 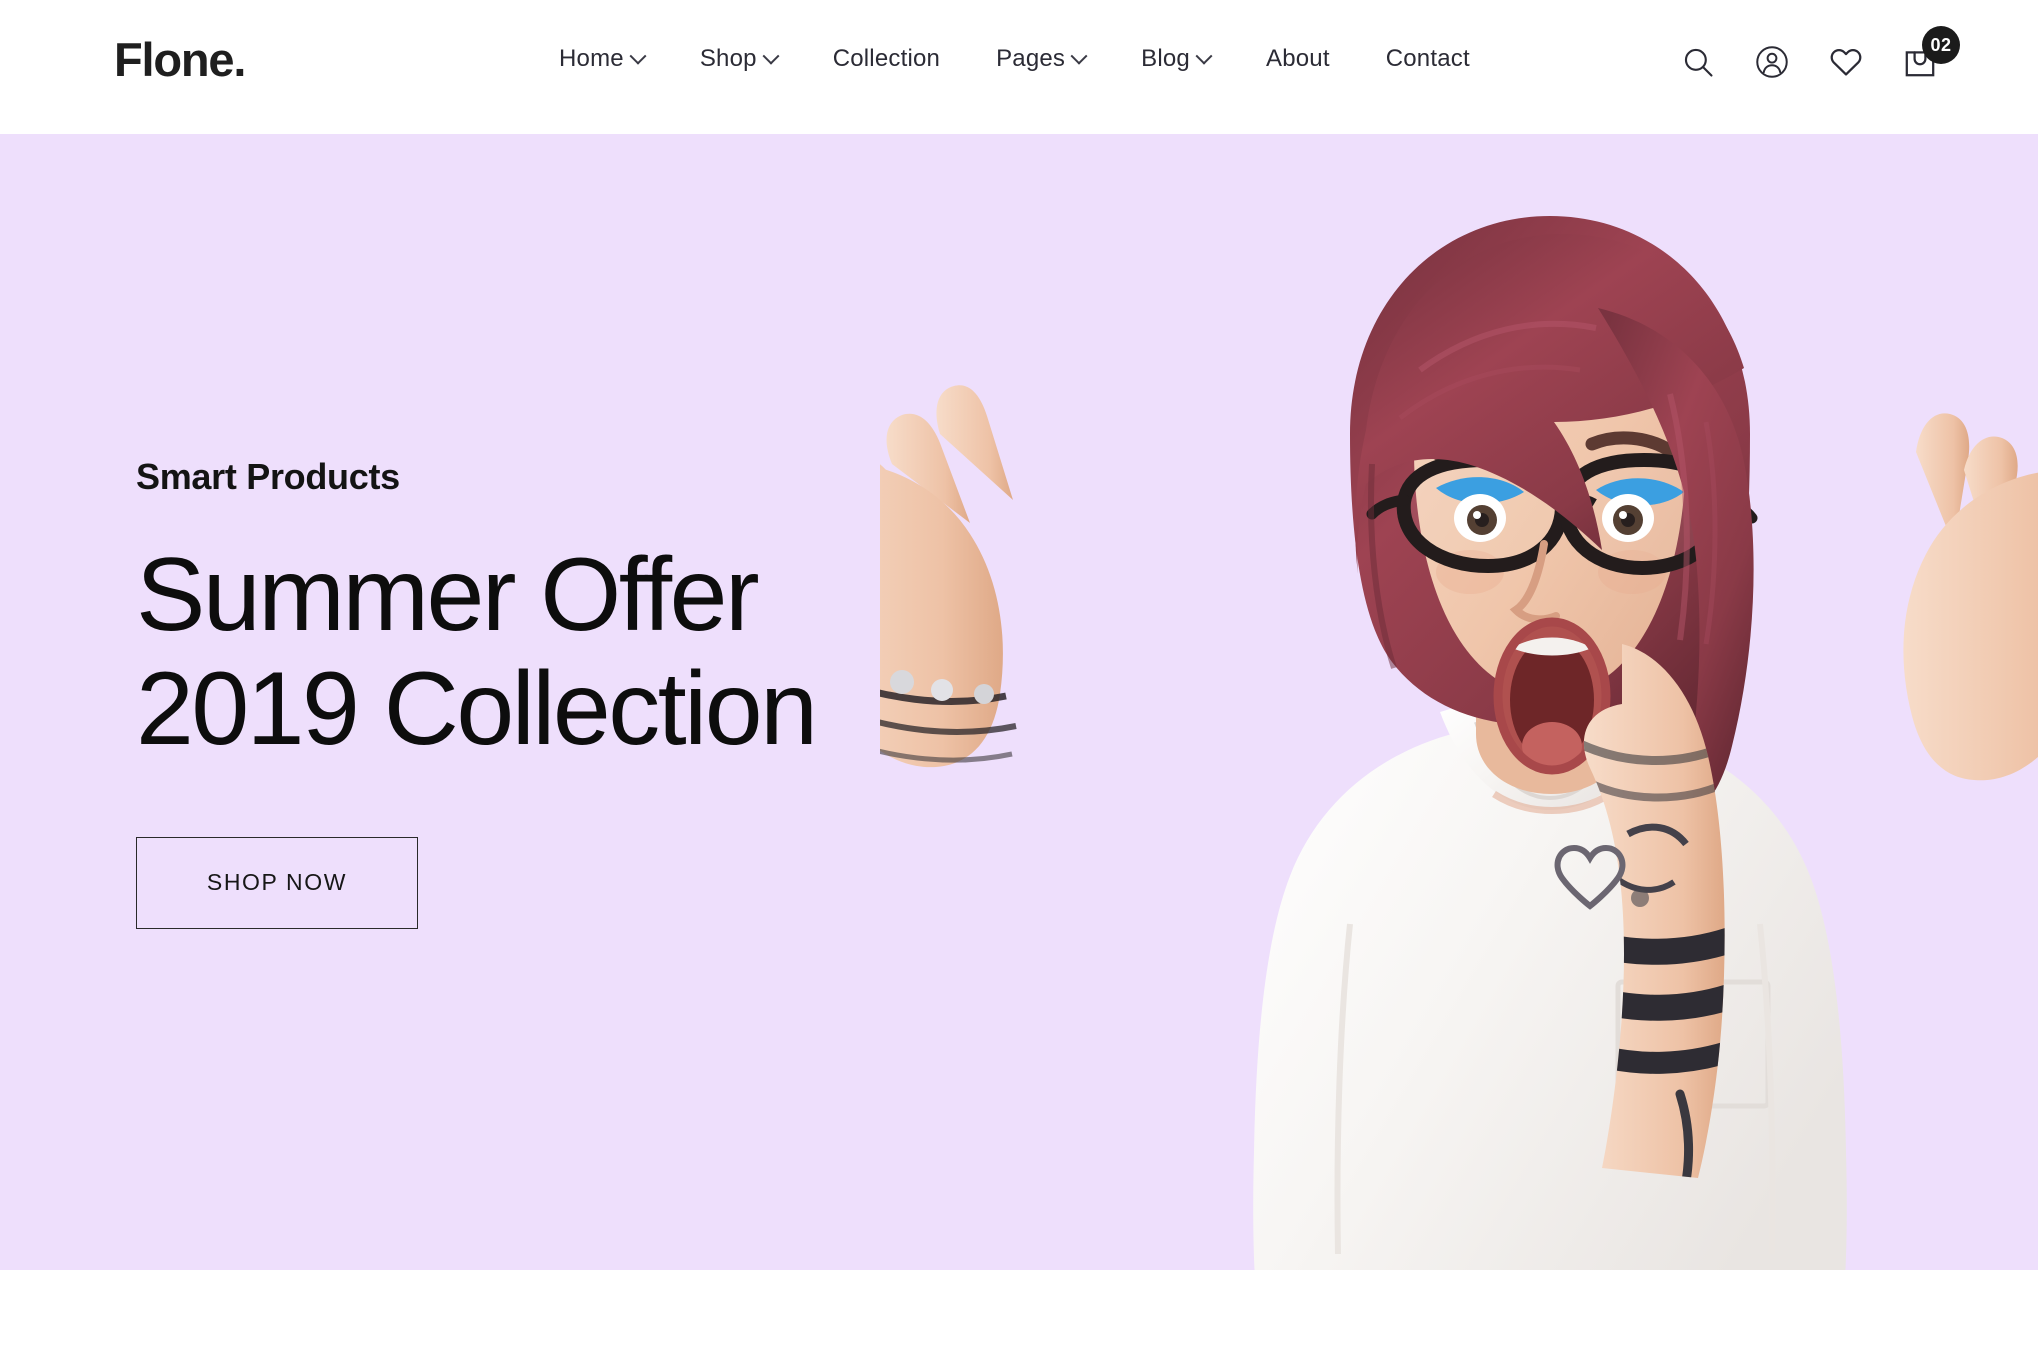 I want to click on nav-item-about: About, so click(x=1298, y=59).